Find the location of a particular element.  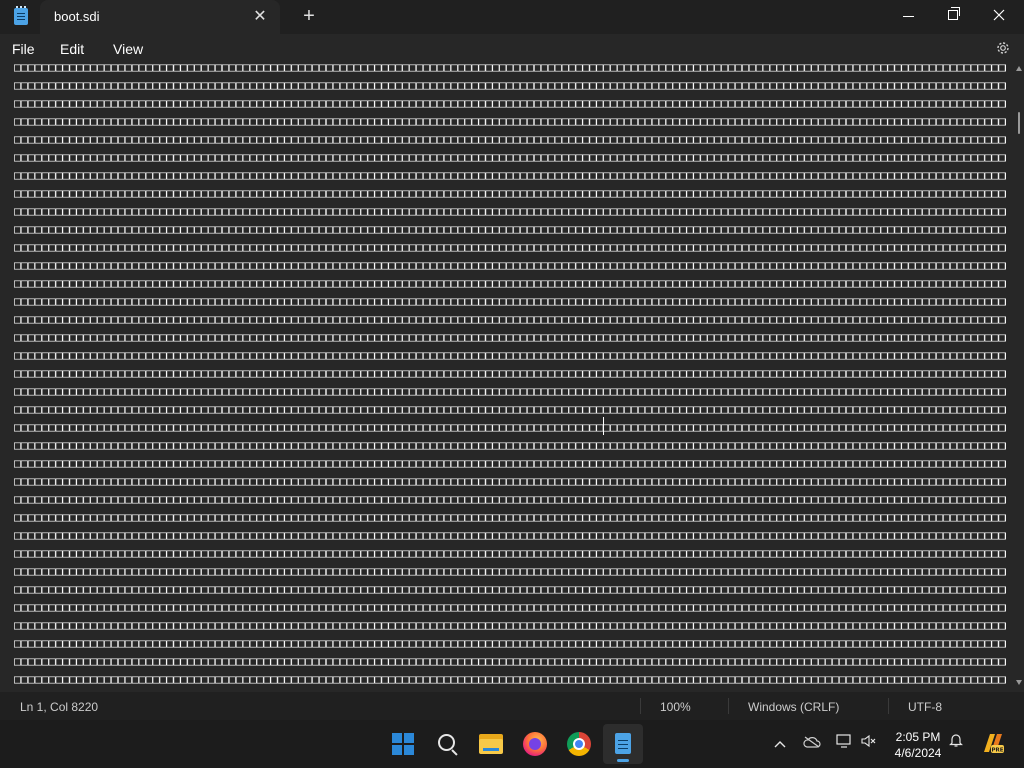

menu-file: File is located at coordinates (23, 49).